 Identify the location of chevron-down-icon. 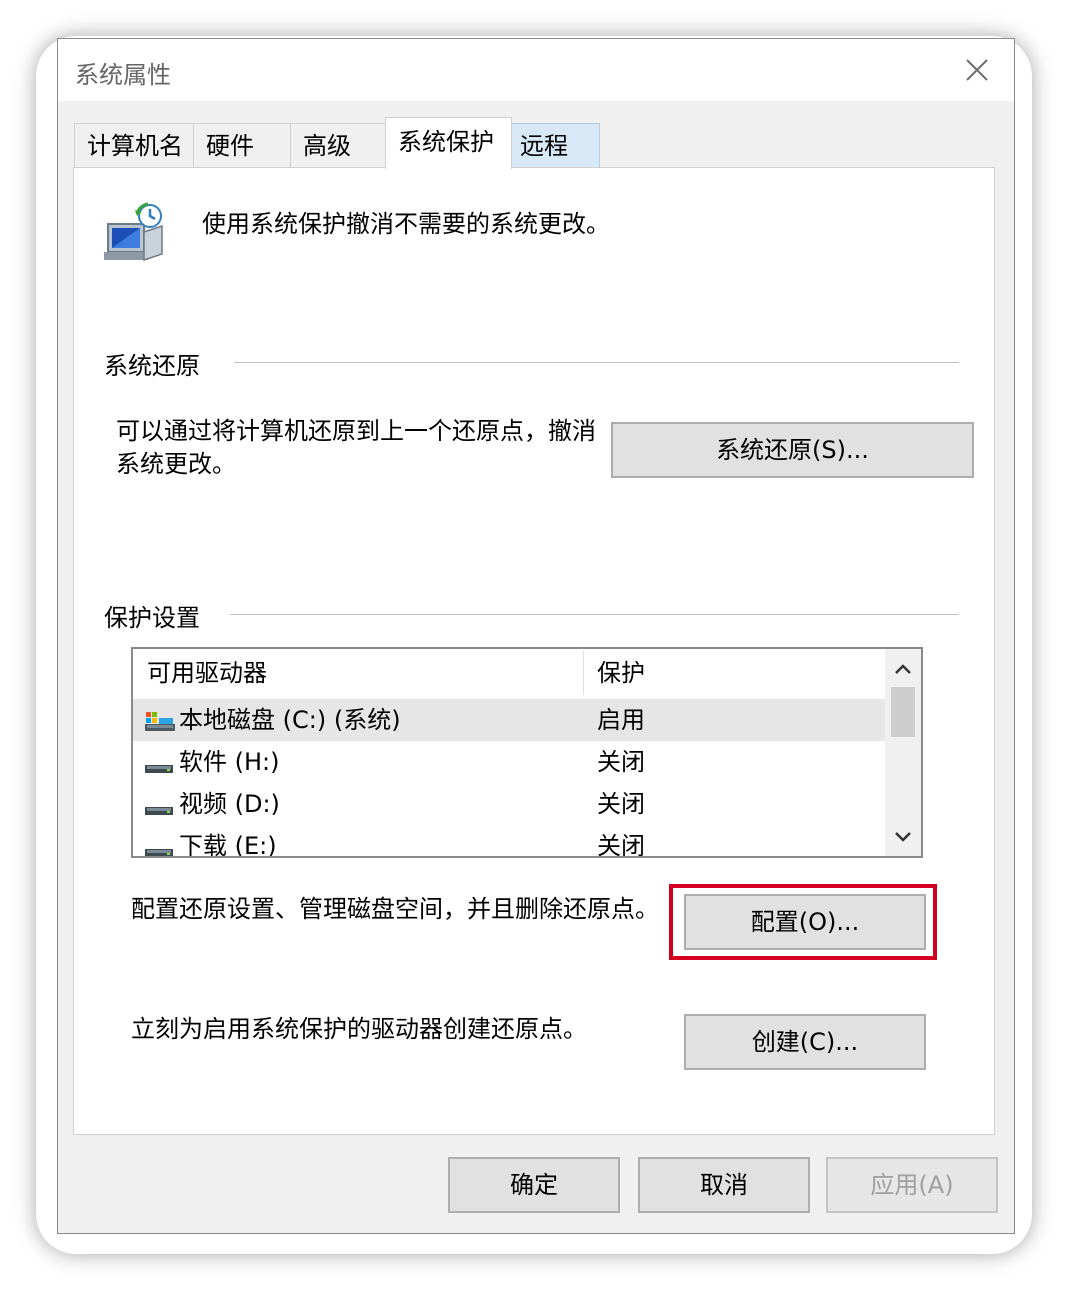
(903, 837).